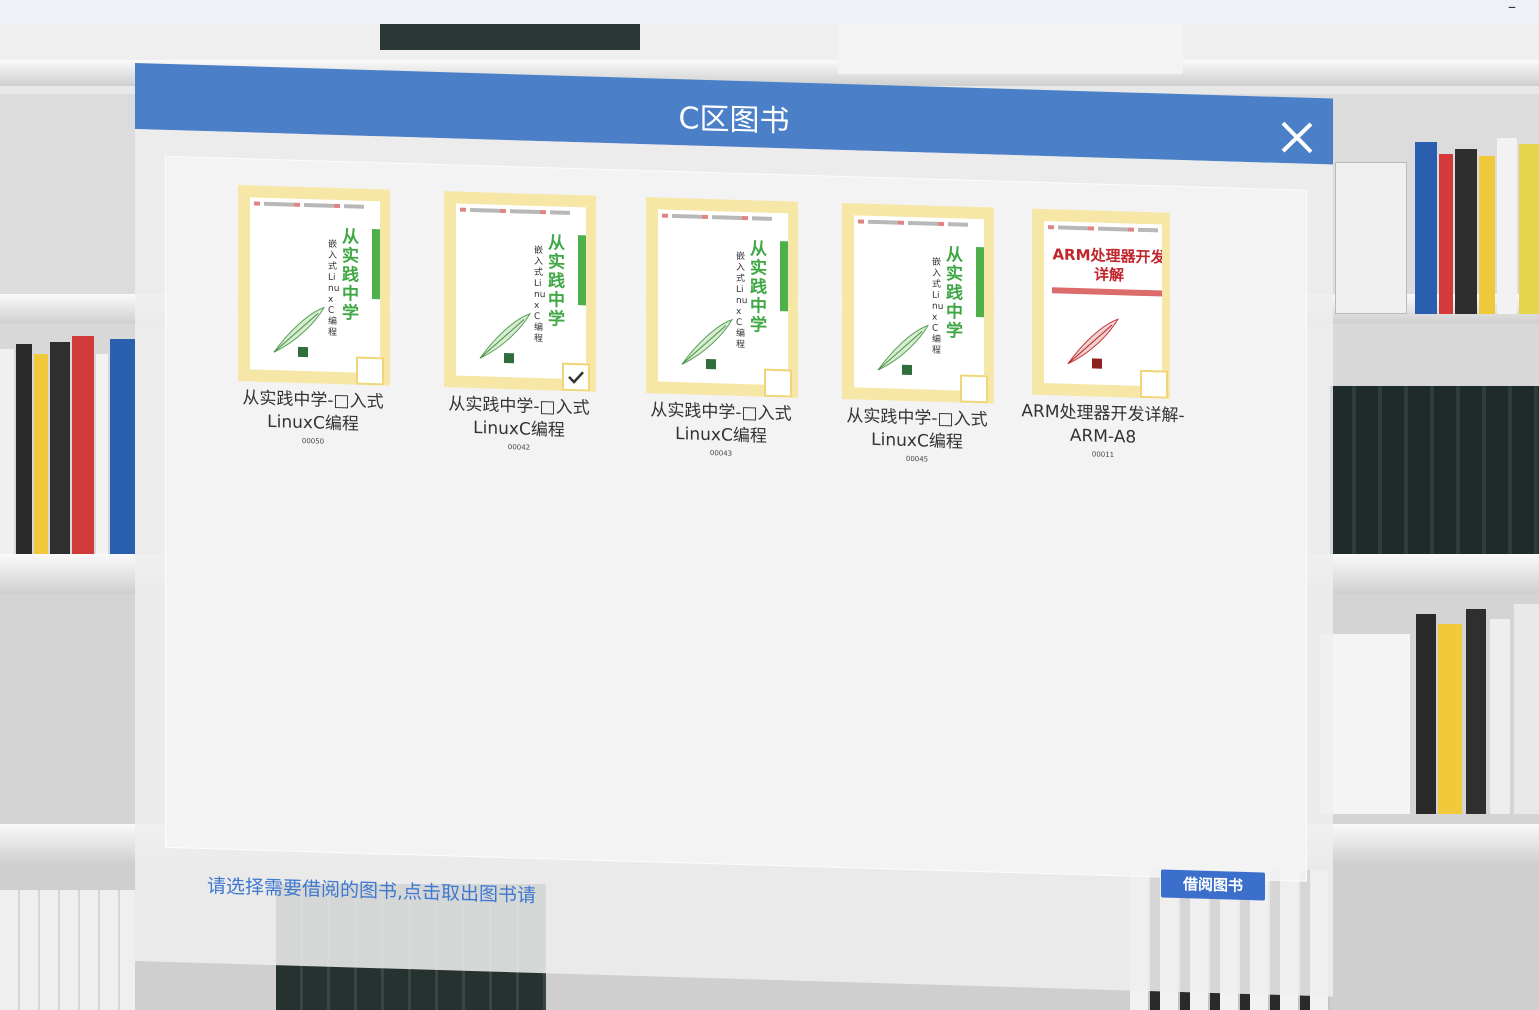 Image resolution: width=1539 pixels, height=1010 pixels. I want to click on book-item: ARM处理器开发详解 ARM处理器开发详解-ARM-A8 00011, so click(1106, 333).